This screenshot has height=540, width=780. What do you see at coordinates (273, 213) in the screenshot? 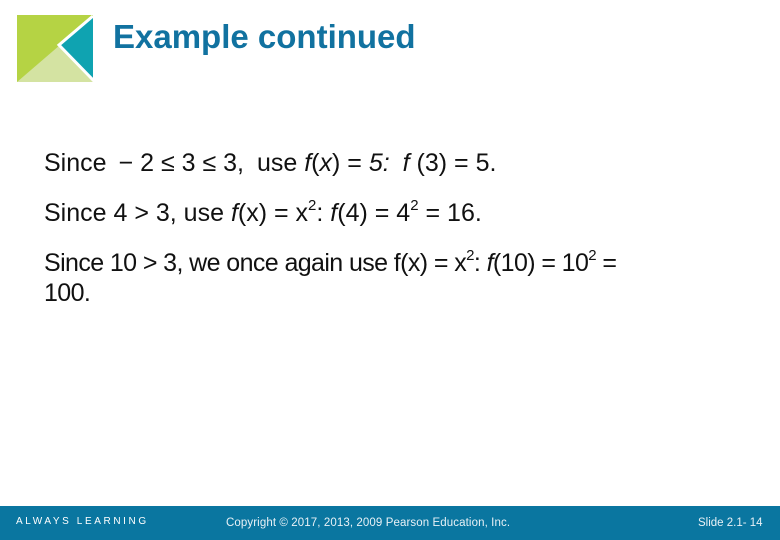
I see `line2-mid: (x) = x` at bounding box center [273, 213].